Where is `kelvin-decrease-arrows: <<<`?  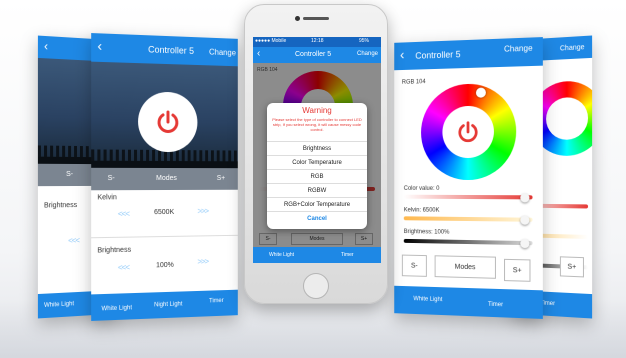 kelvin-decrease-arrows: <<< is located at coordinates (123, 213).